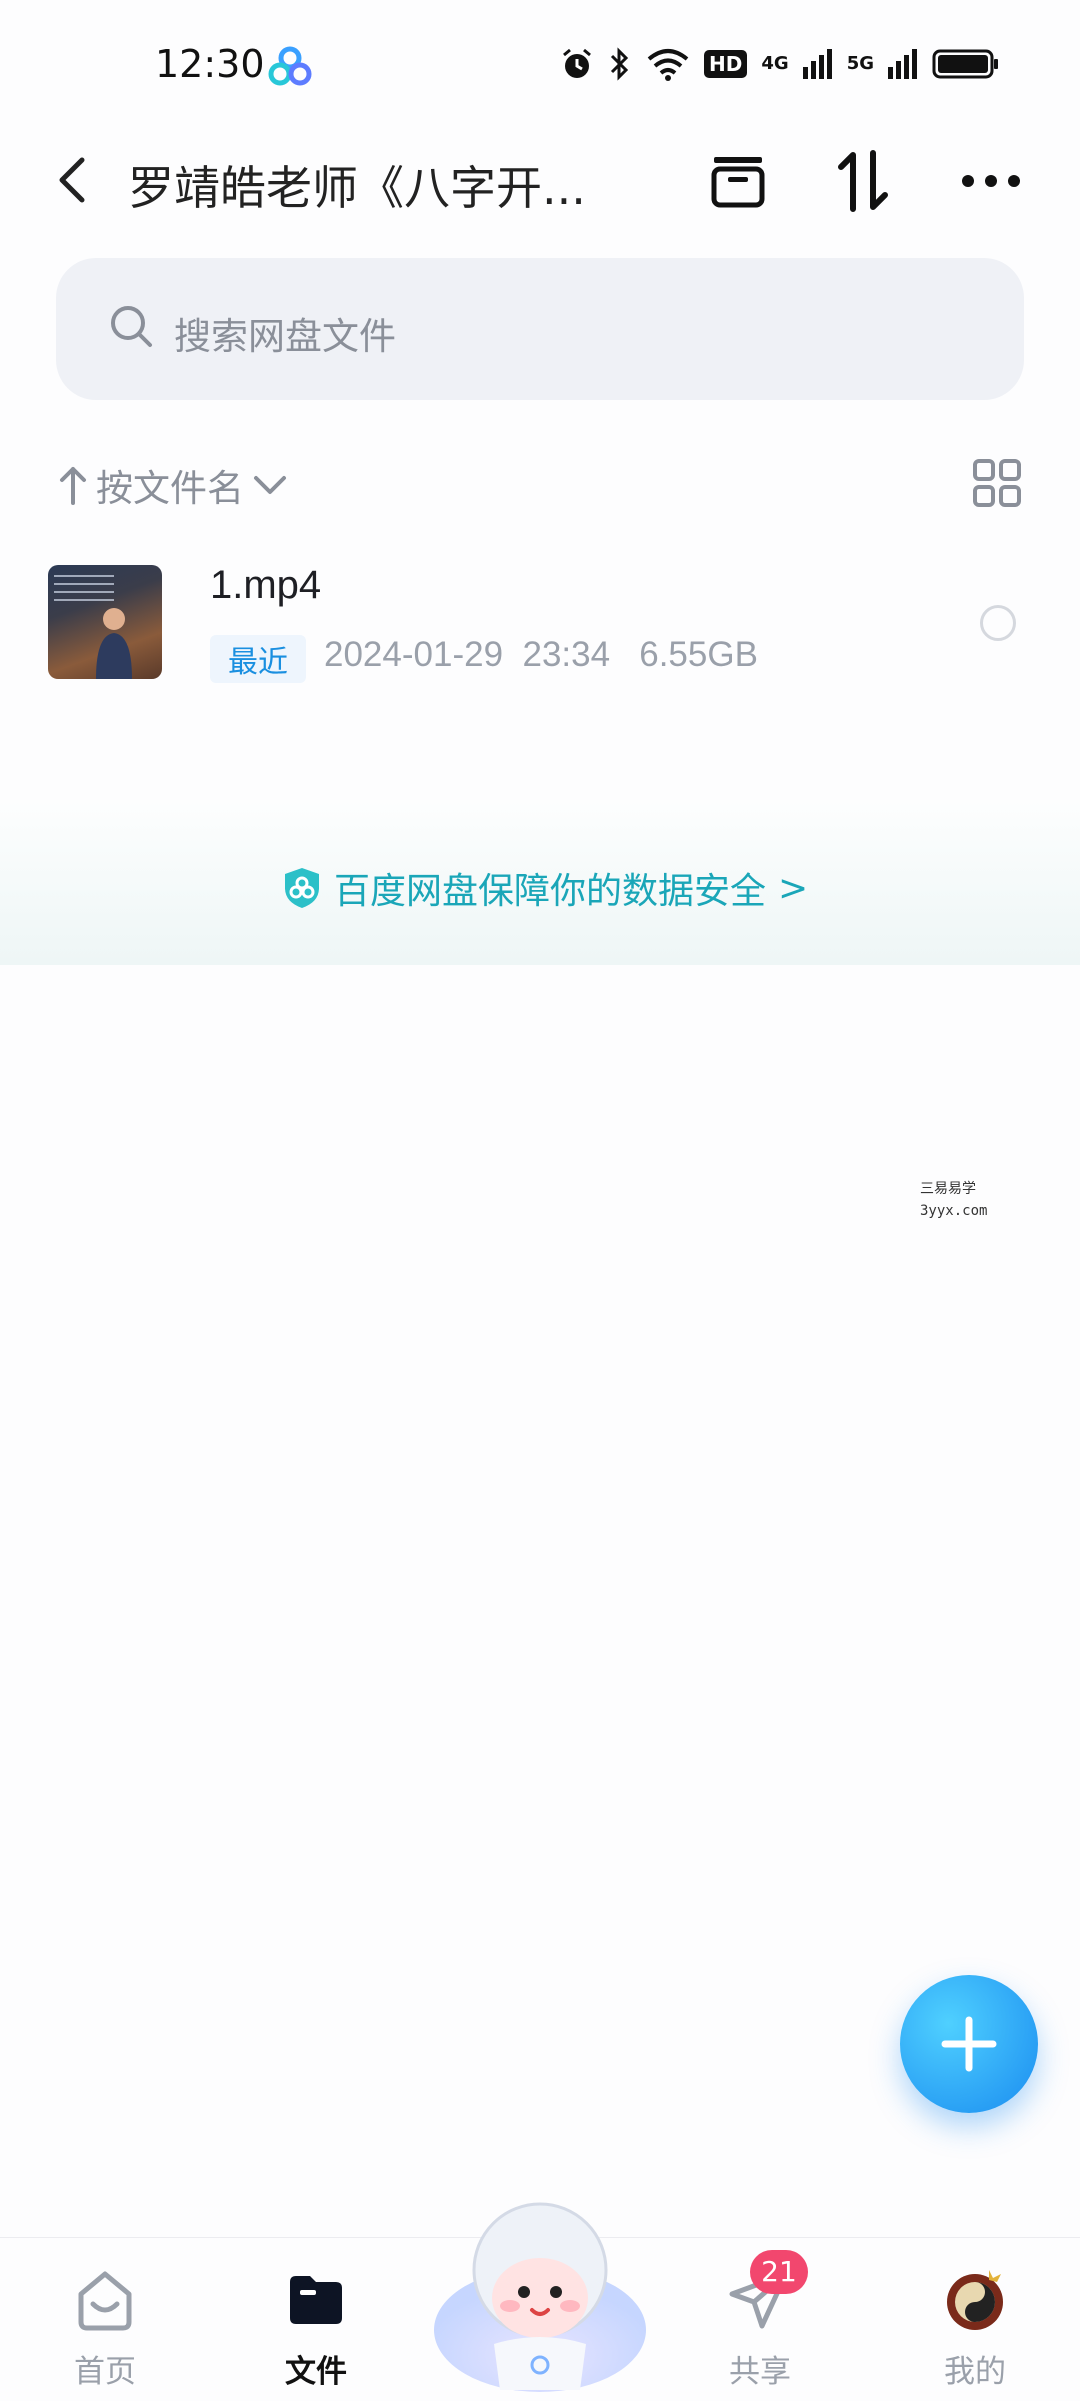 The height and width of the screenshot is (2401, 1080). Describe the element at coordinates (668, 65) in the screenshot. I see `wifi-icon` at that location.